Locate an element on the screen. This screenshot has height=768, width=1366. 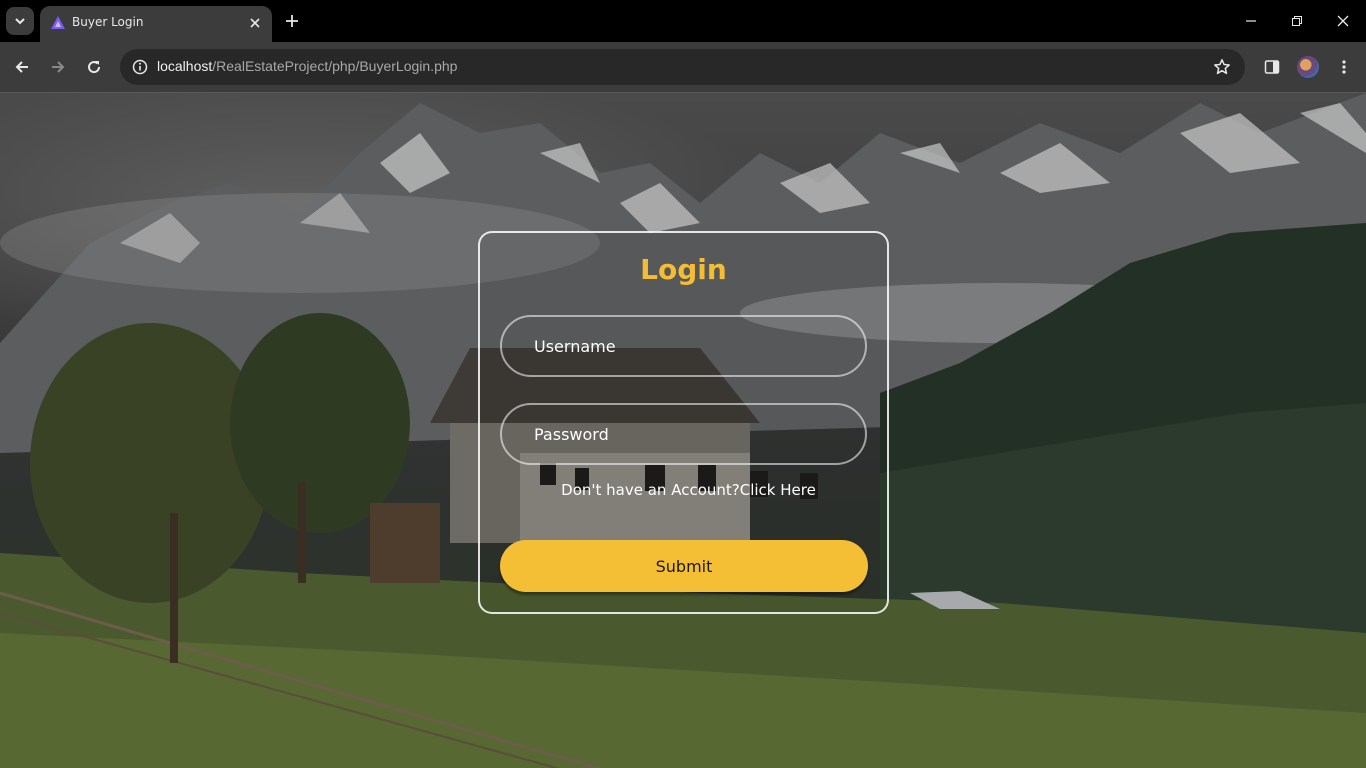
arrow-left-icon is located at coordinates (21, 67).